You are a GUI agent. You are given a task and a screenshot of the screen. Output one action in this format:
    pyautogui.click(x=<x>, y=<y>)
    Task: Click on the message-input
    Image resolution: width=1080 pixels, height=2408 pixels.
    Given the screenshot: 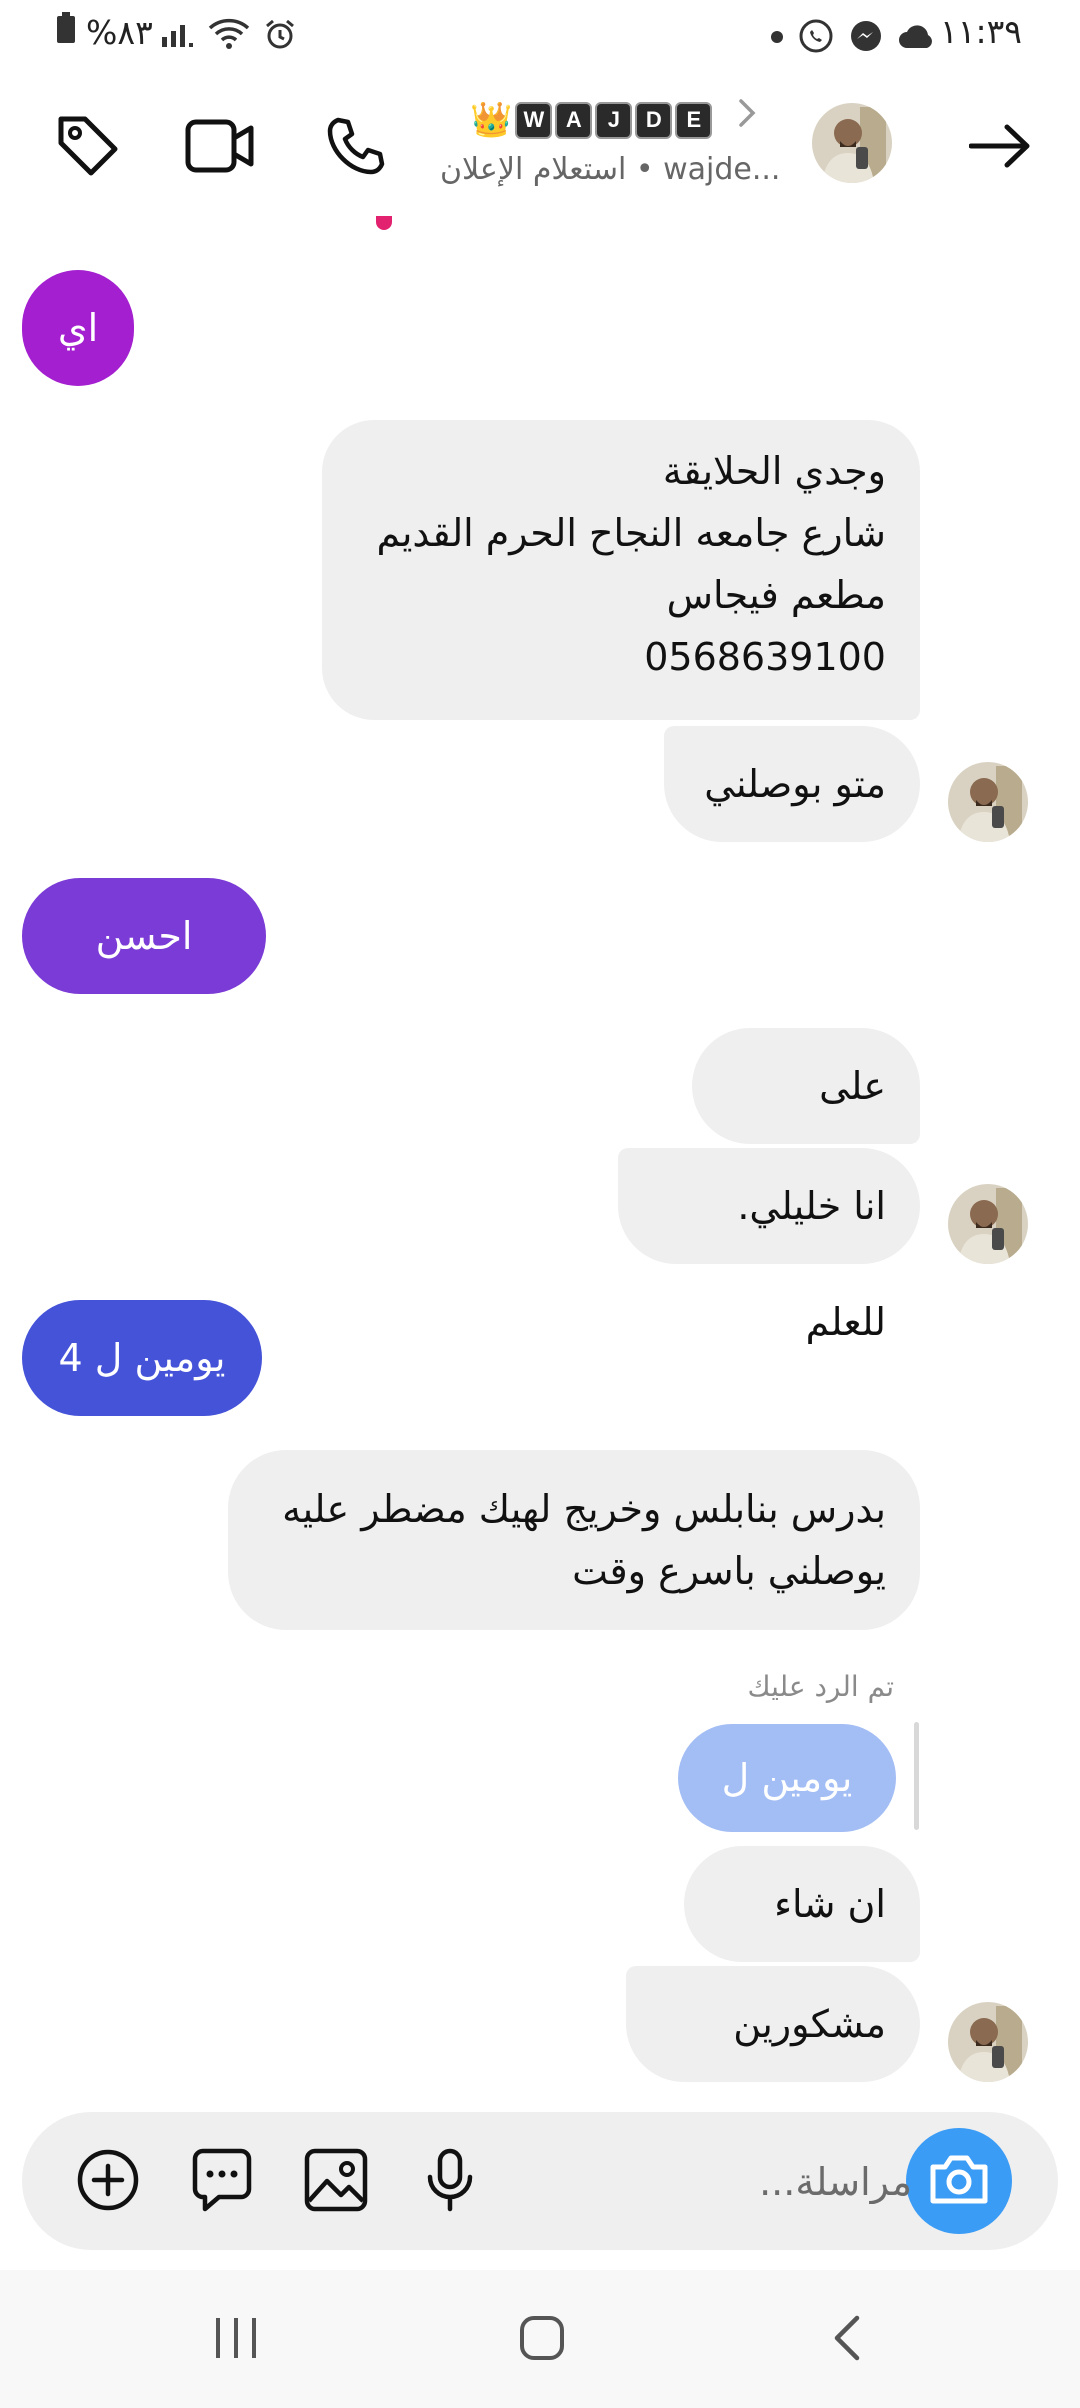 What is the action you would take?
    pyautogui.click(x=762, y=2182)
    